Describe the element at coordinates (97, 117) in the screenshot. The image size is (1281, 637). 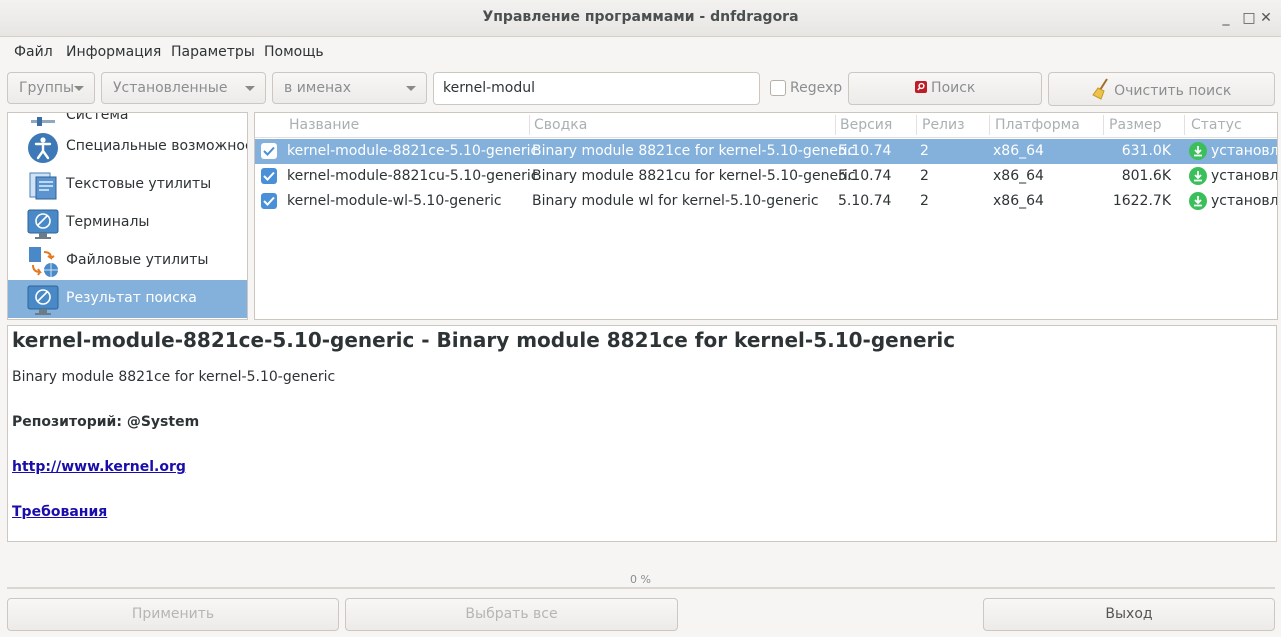
I see `sidebar-item-label: Система` at that location.